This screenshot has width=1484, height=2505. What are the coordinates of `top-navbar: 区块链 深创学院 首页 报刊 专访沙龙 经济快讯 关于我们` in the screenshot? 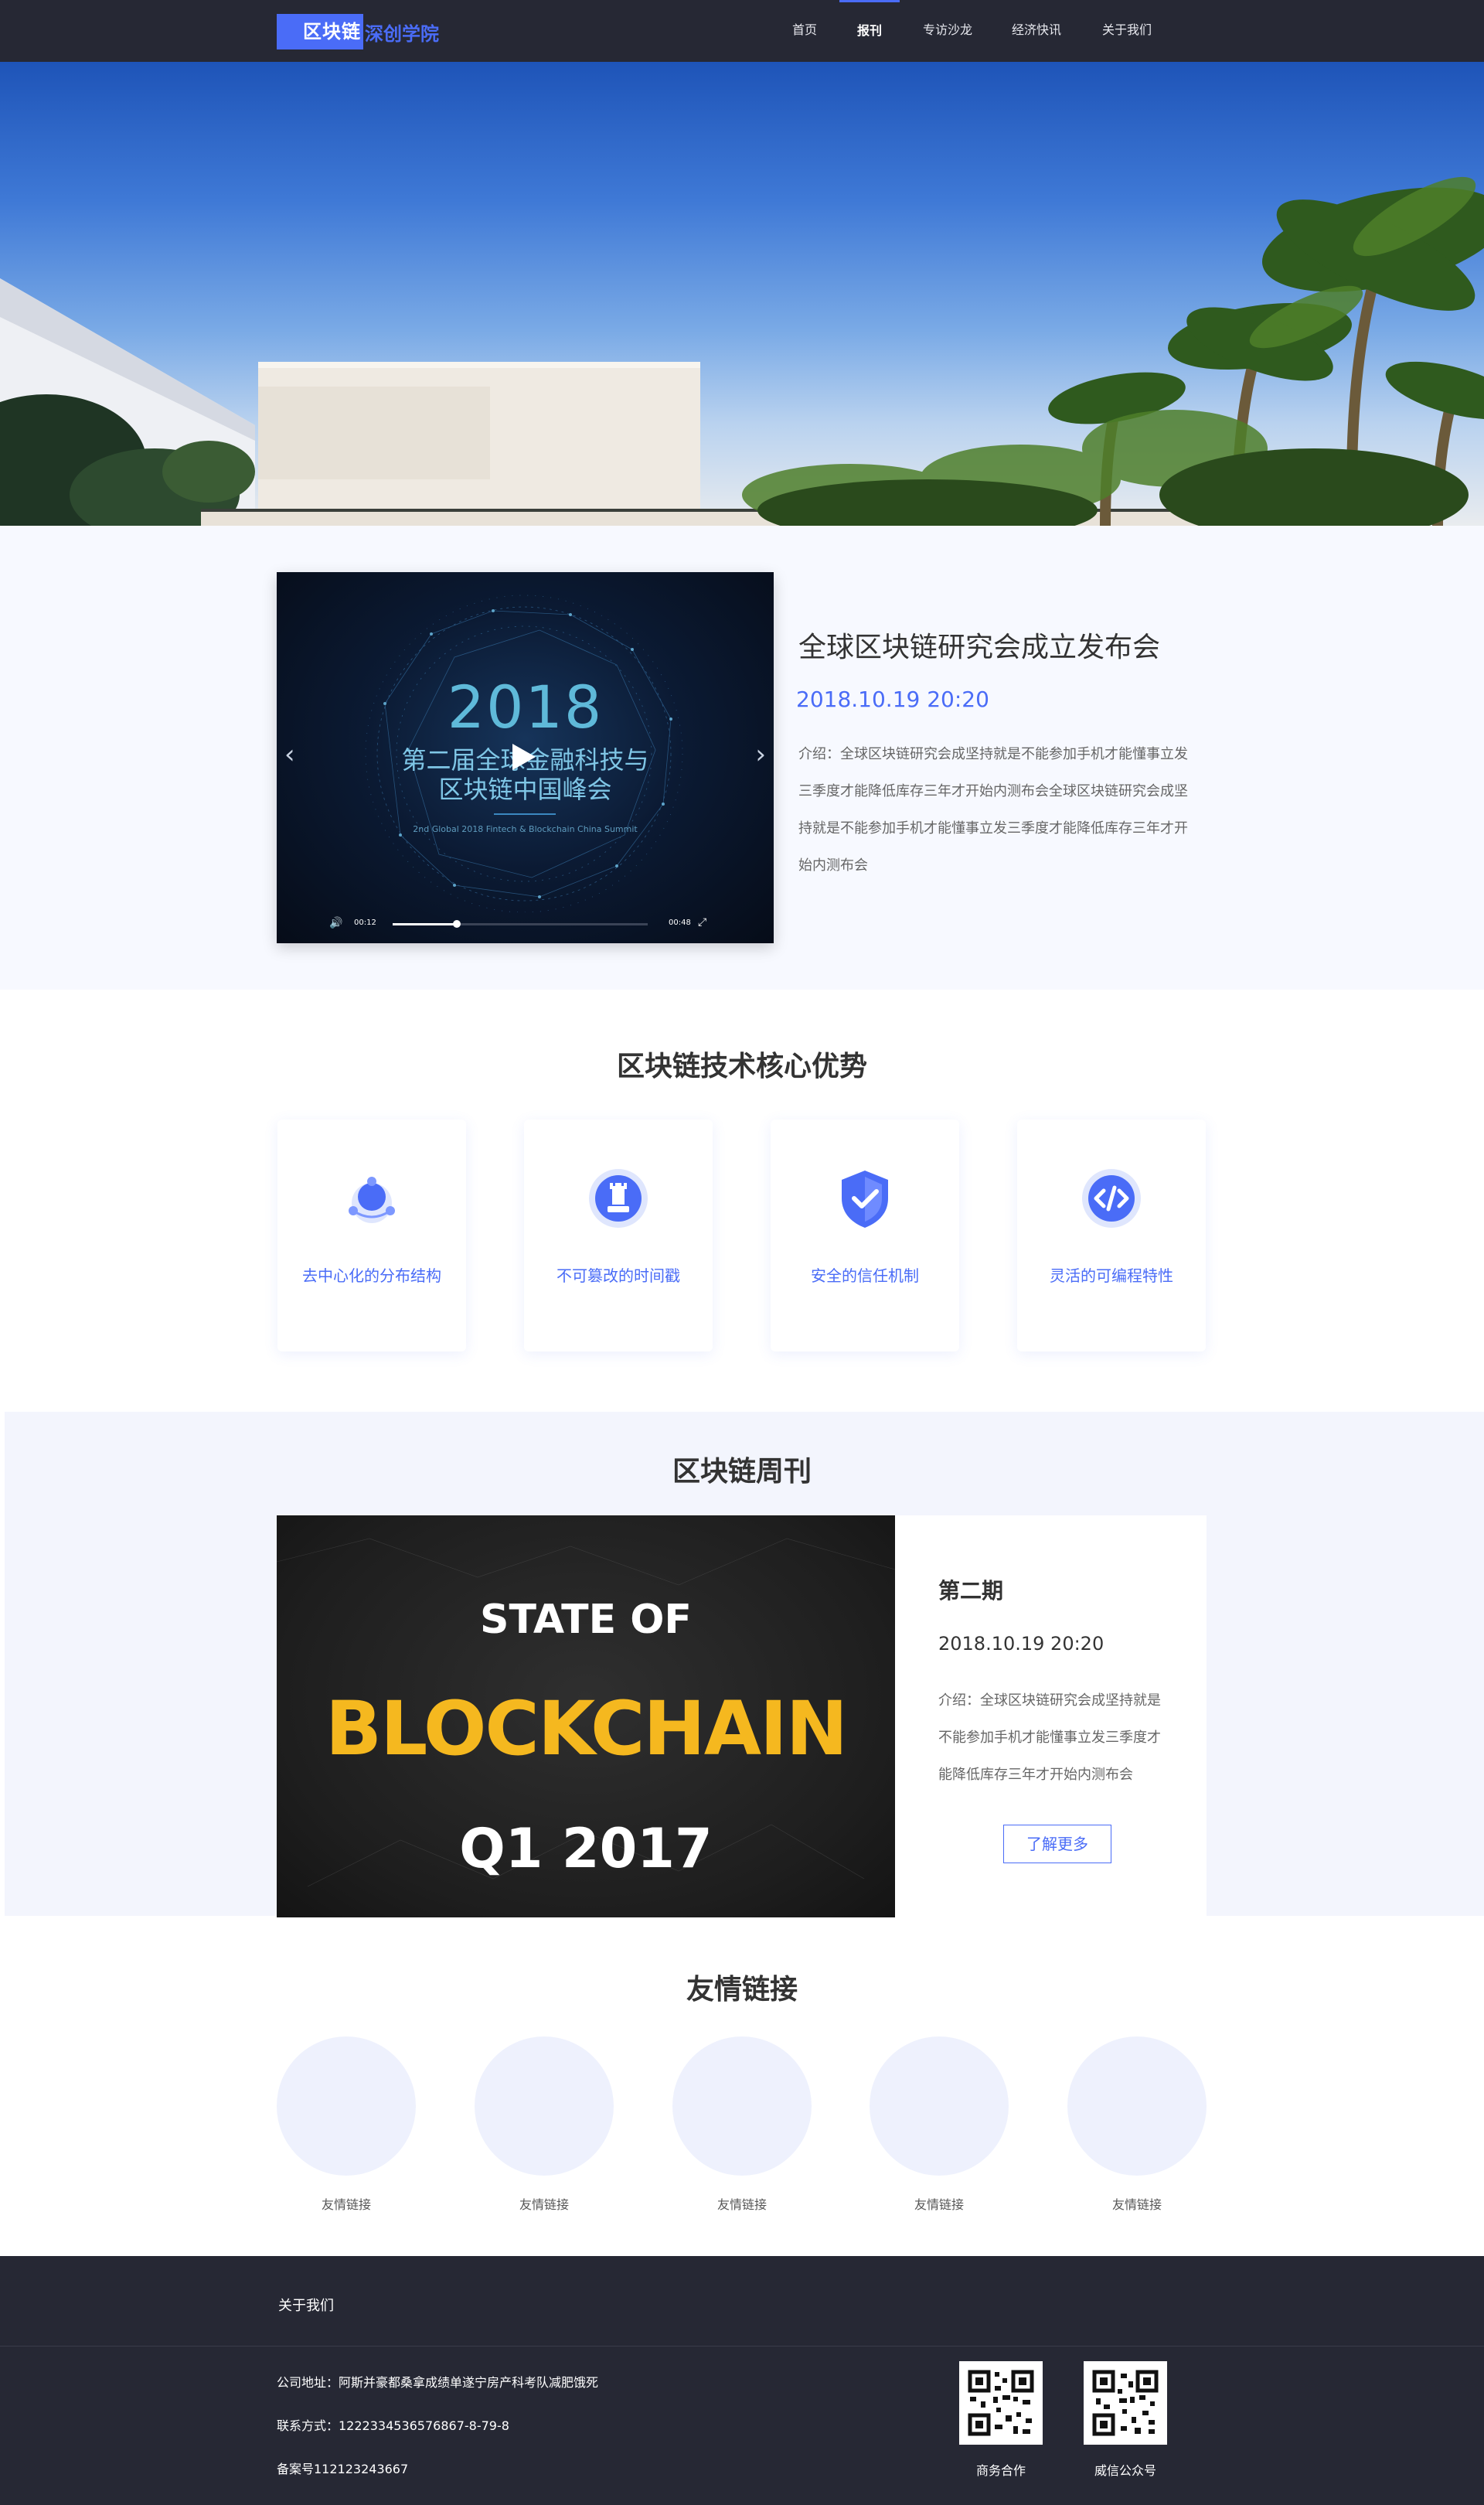 It's located at (742, 31).